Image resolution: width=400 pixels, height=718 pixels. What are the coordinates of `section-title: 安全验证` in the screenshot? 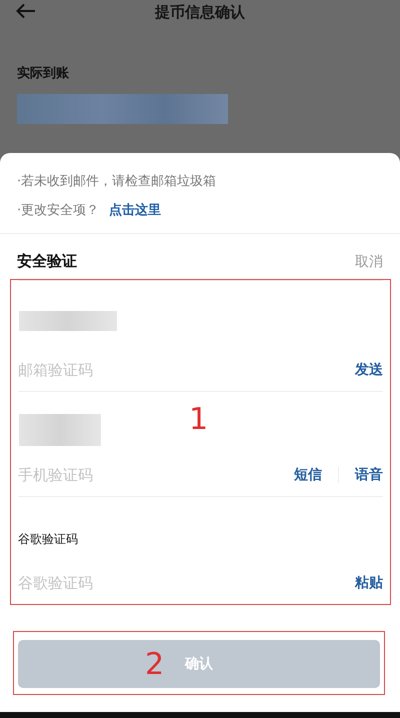 It's located at (47, 261).